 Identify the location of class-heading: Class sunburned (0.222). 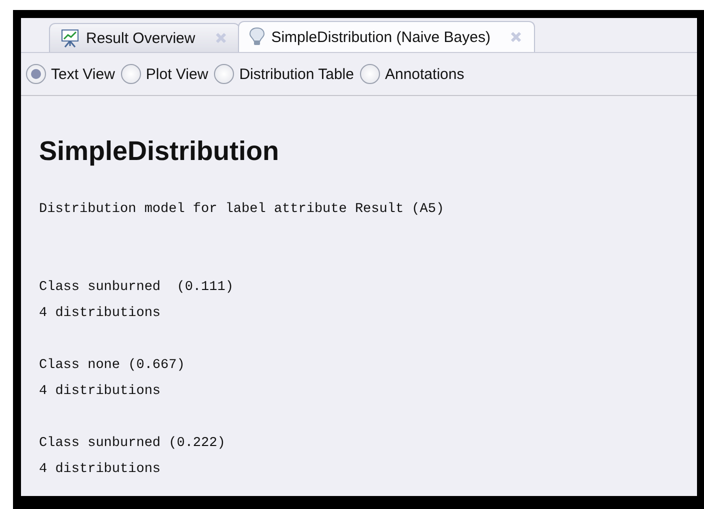
(132, 444).